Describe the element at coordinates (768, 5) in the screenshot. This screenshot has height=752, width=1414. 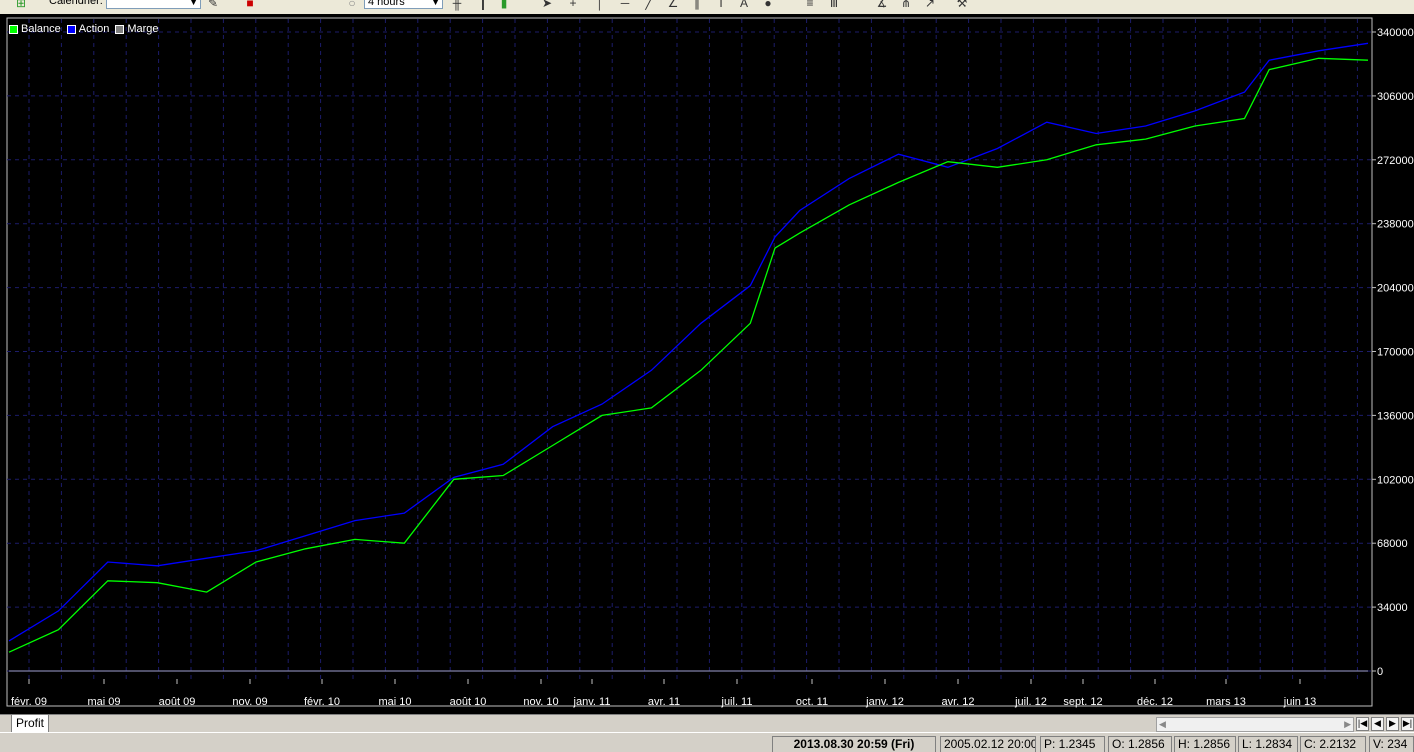
I see `shape-icon: ●` at that location.